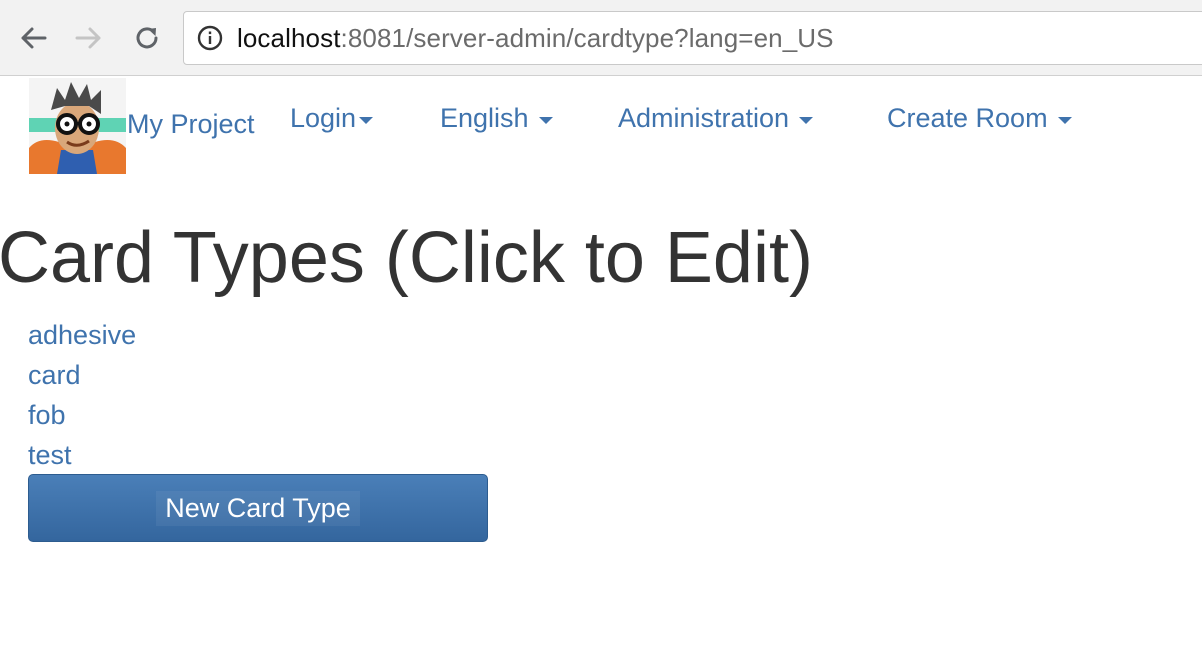  I want to click on list-item: card, so click(82, 375).